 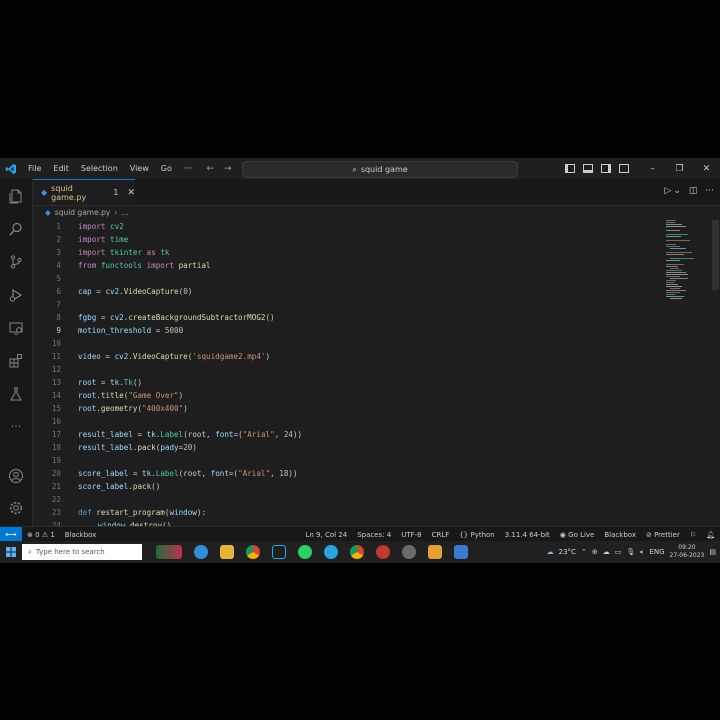 I want to click on go-live-button: ◉ Go Live, so click(x=577, y=535).